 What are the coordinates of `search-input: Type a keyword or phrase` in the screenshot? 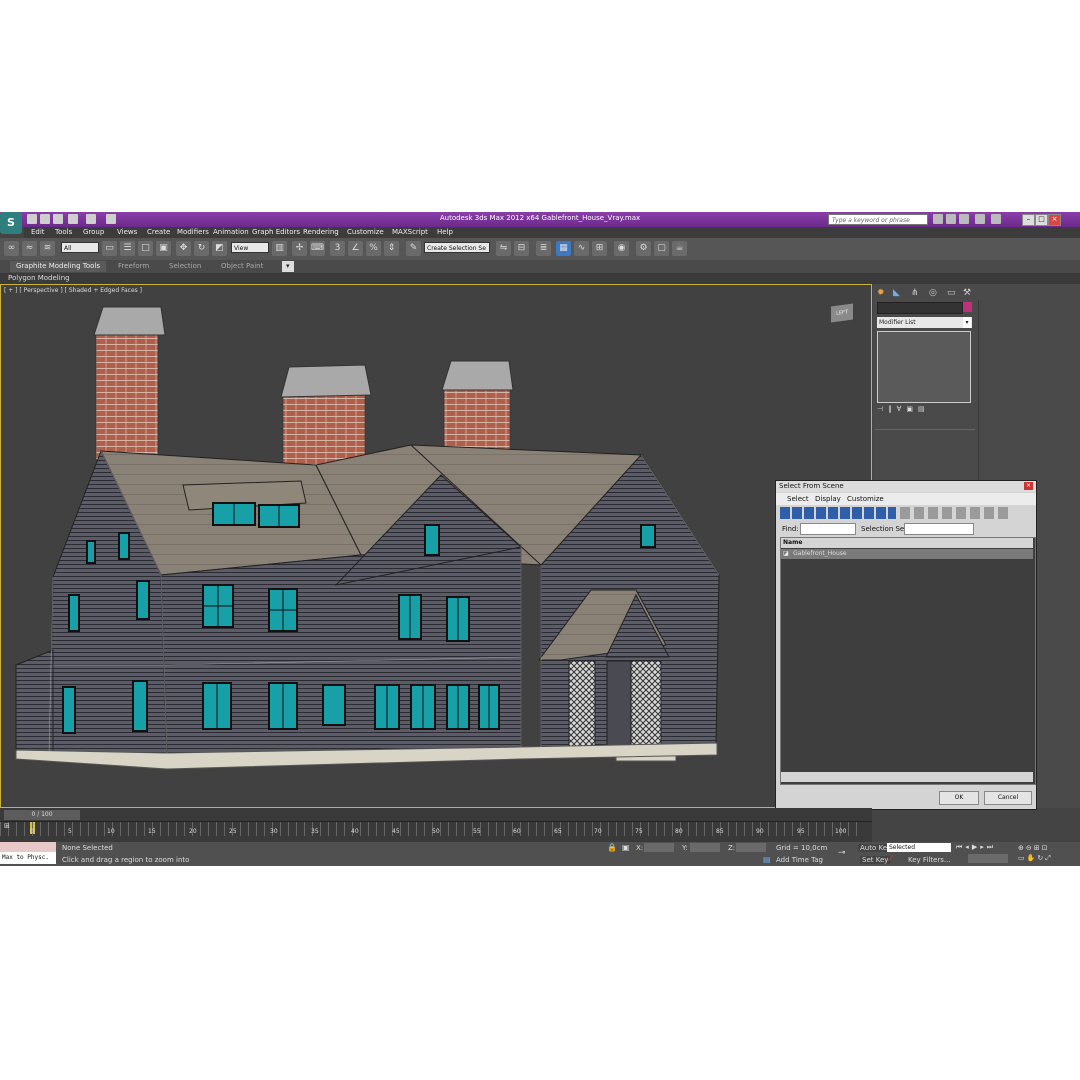 It's located at (878, 219).